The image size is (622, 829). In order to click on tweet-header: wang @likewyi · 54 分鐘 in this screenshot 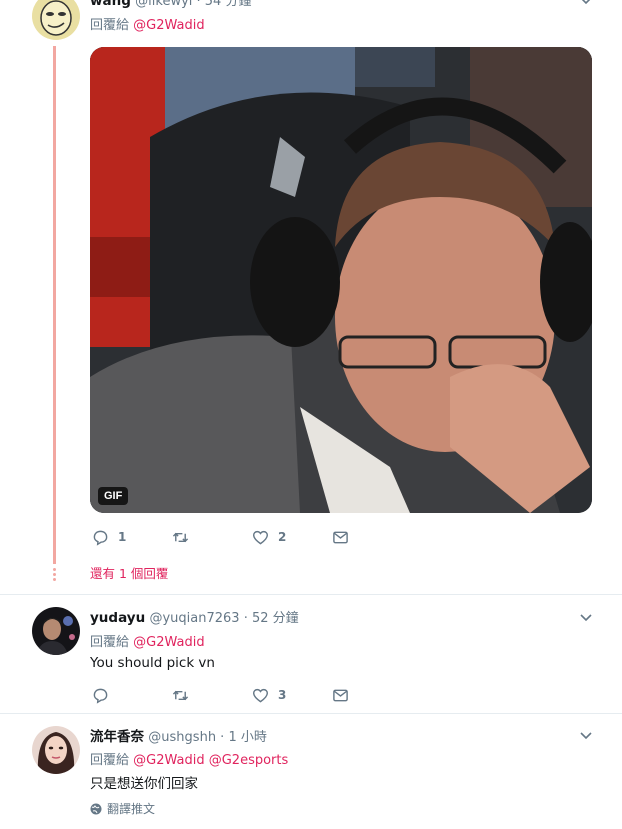, I will do `click(170, 4)`.